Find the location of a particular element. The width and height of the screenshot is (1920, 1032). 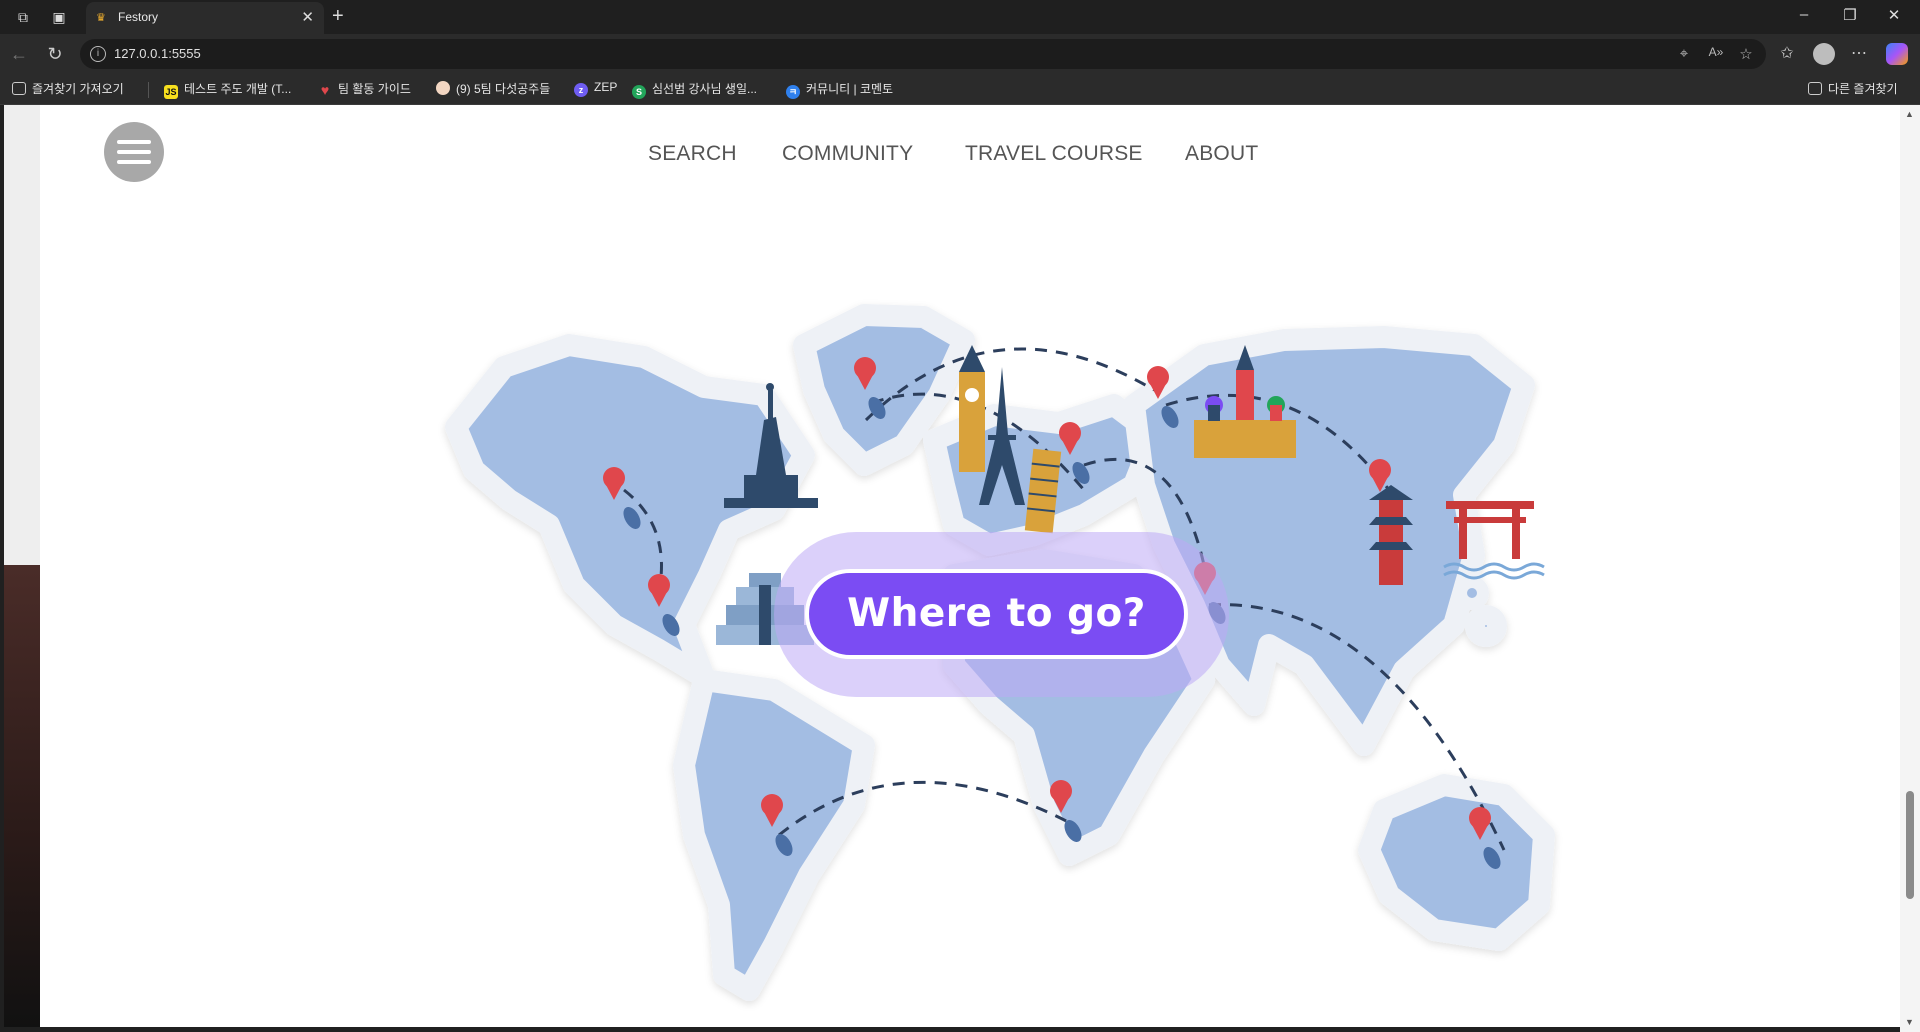

favorite-star-icon: ☆ is located at coordinates (1746, 54).